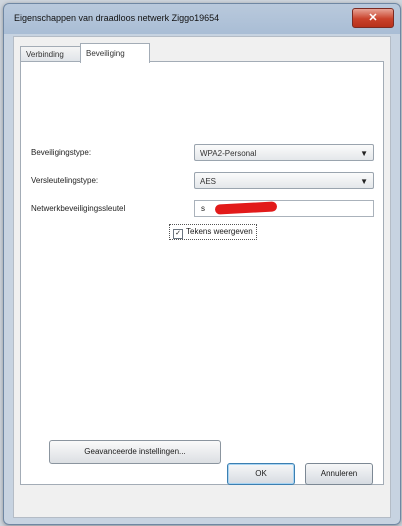  Describe the element at coordinates (65, 180) in the screenshot. I see `encryption-type-label: Versleutelingstype:` at that location.